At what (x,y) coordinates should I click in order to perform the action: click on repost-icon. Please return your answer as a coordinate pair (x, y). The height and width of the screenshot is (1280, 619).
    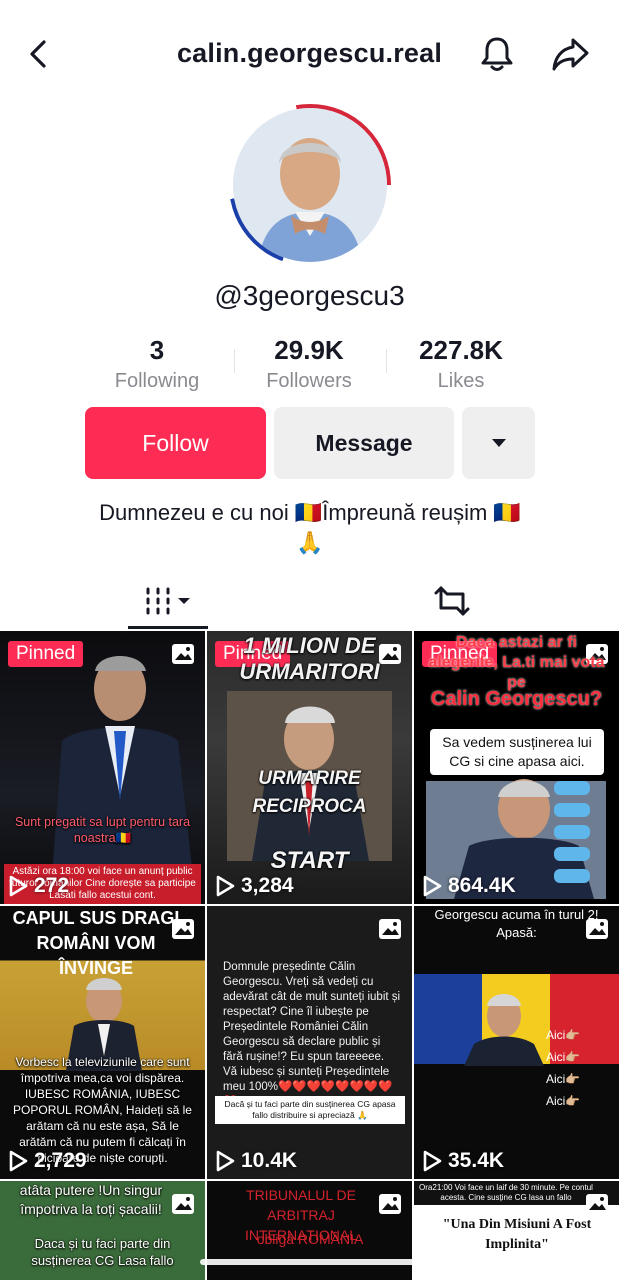
    Looking at the image, I should click on (452, 601).